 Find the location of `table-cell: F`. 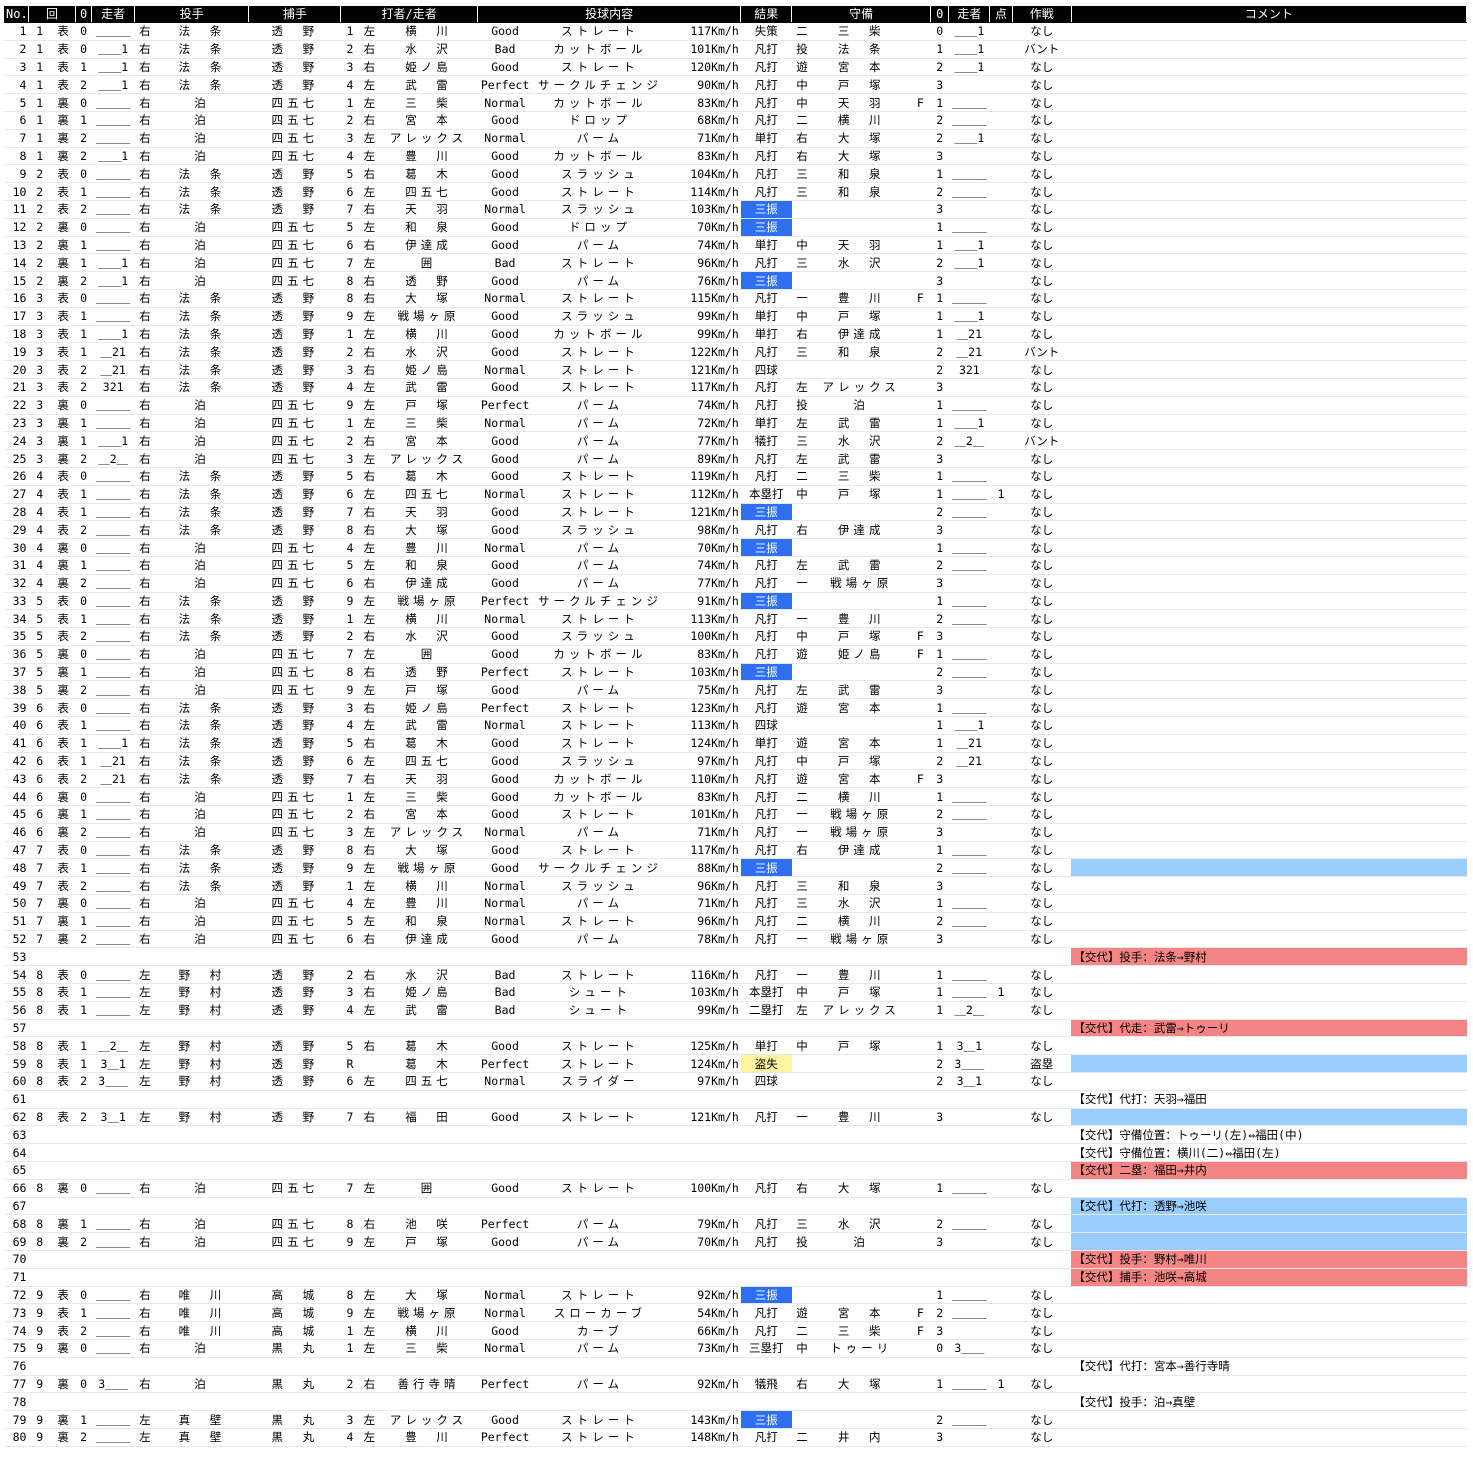

table-cell: F is located at coordinates (920, 636).